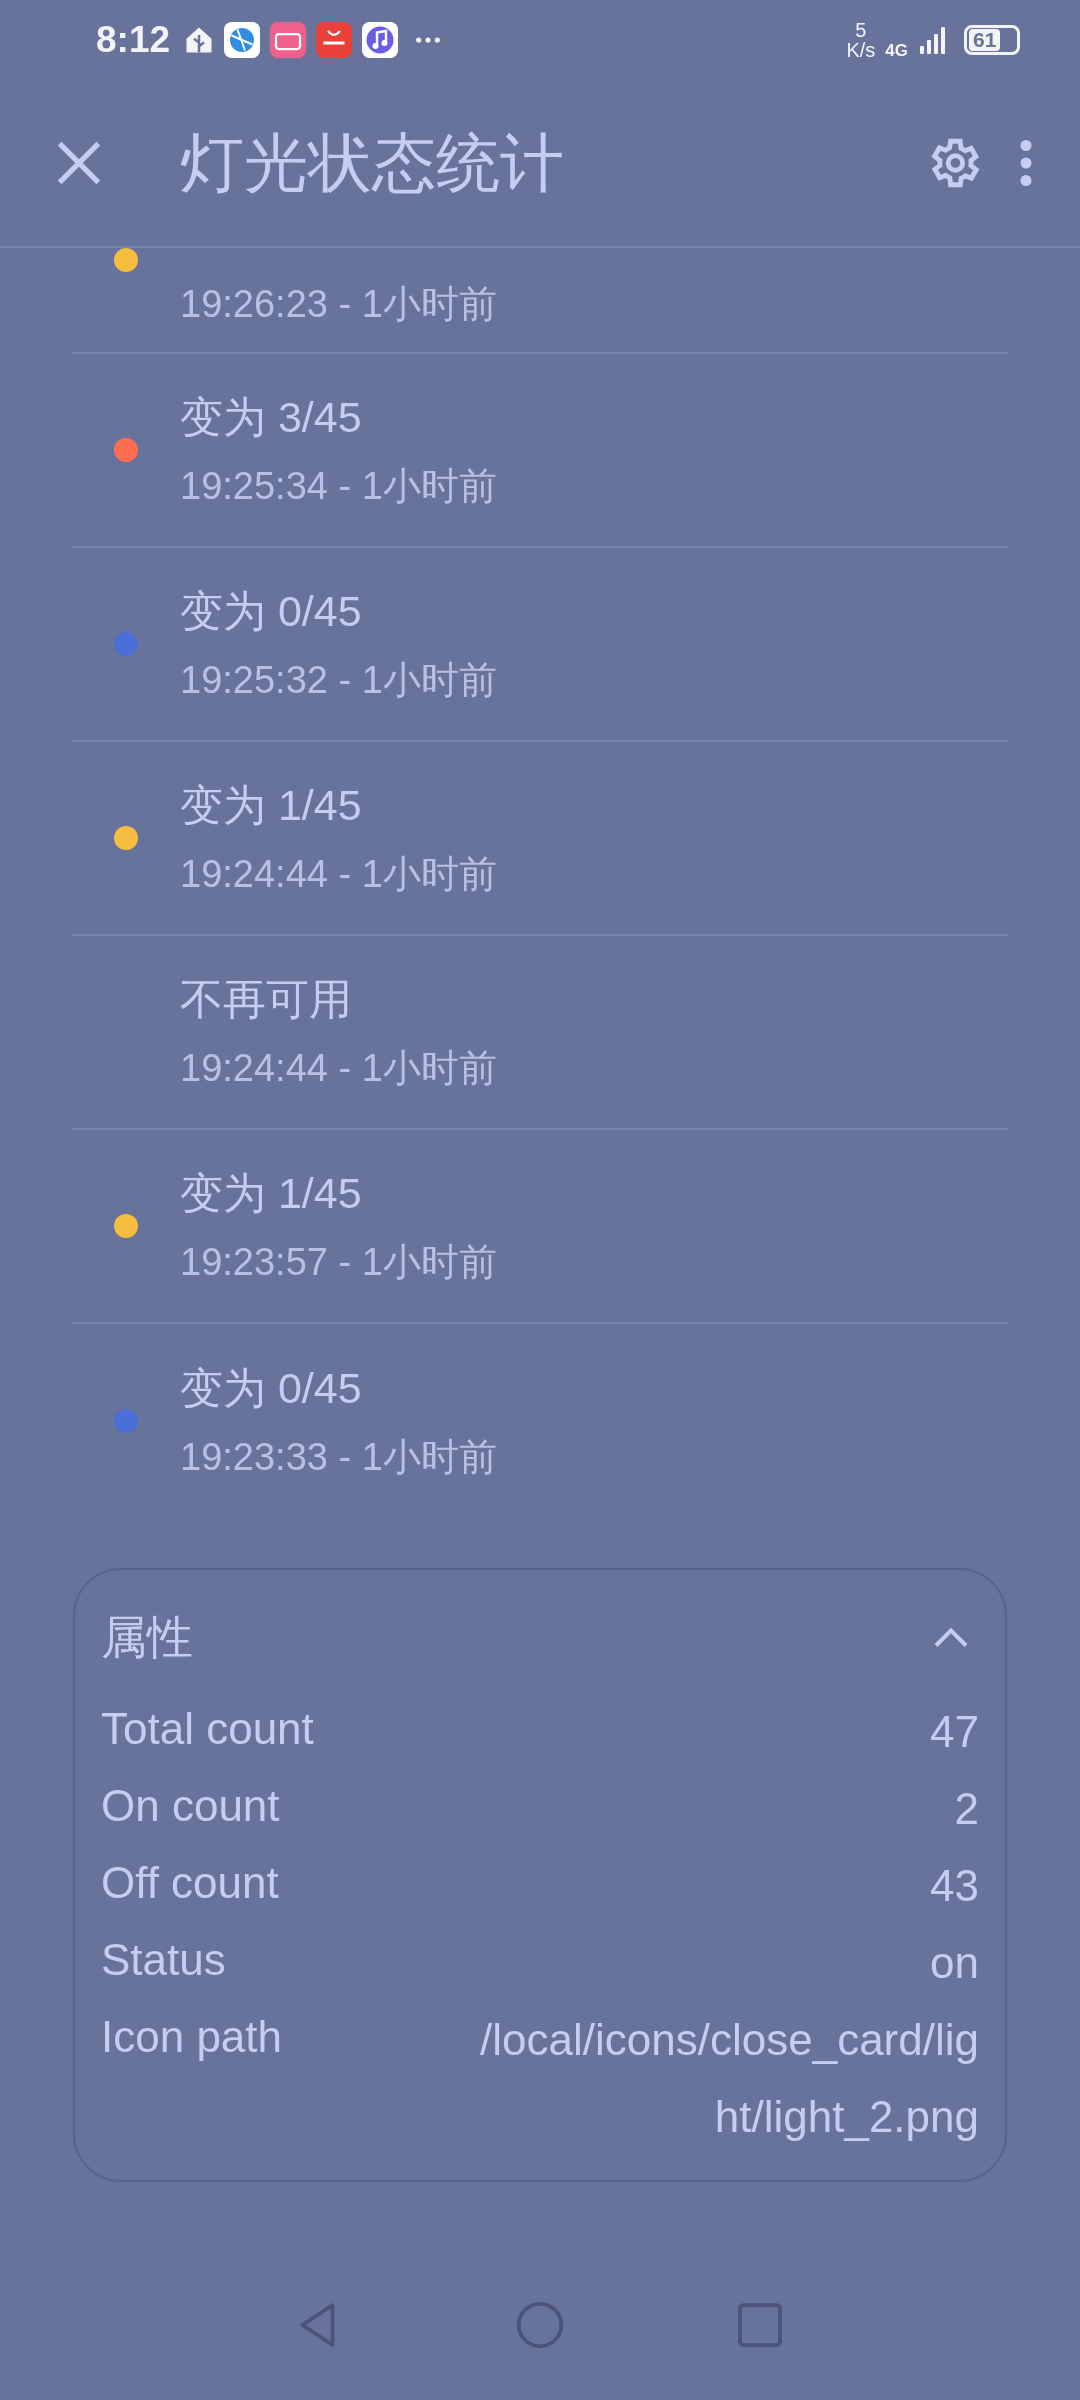  Describe the element at coordinates (954, 1732) in the screenshot. I see `attribute-value: 47` at that location.